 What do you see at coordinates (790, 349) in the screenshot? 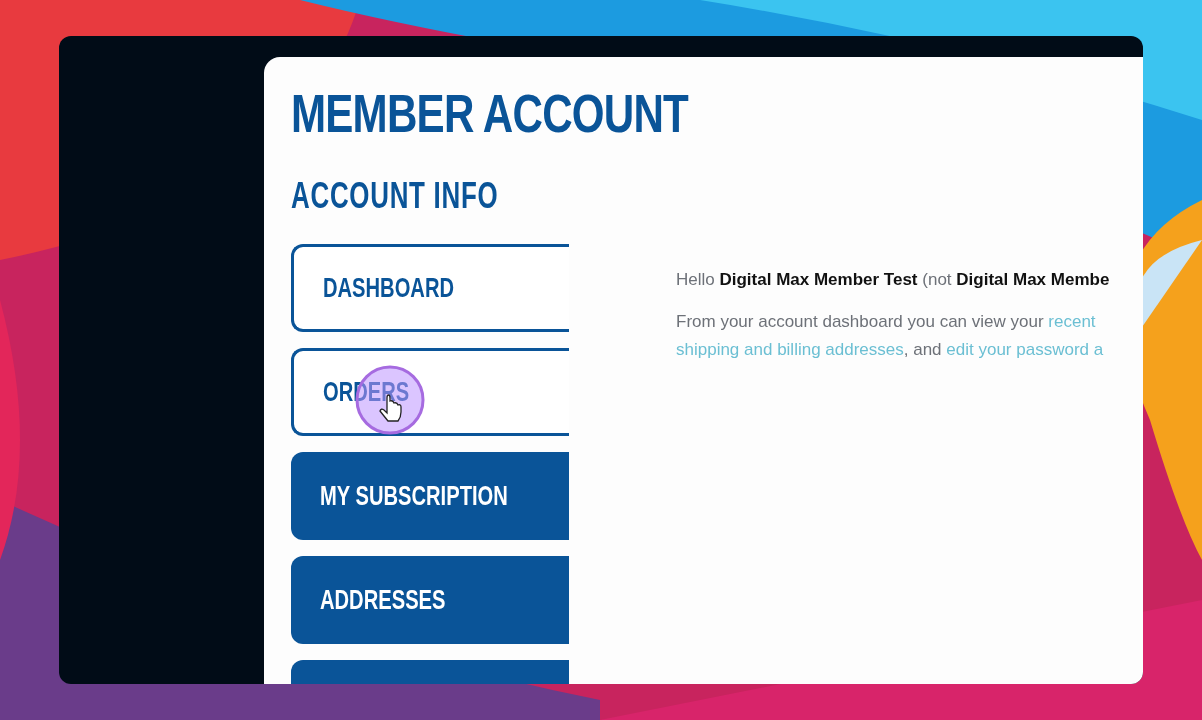
I see `link: shipping and billing addresses` at bounding box center [790, 349].